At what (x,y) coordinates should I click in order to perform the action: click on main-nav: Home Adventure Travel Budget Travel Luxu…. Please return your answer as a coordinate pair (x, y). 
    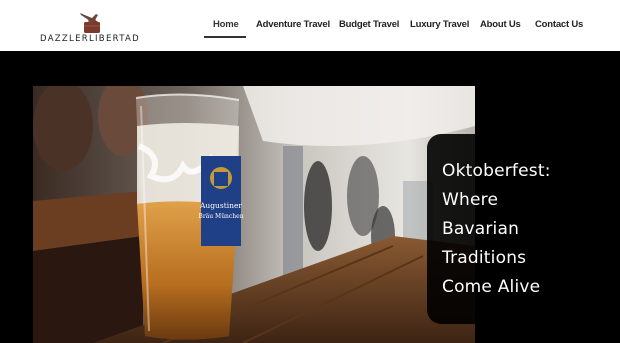
    Looking at the image, I should click on (310, 25).